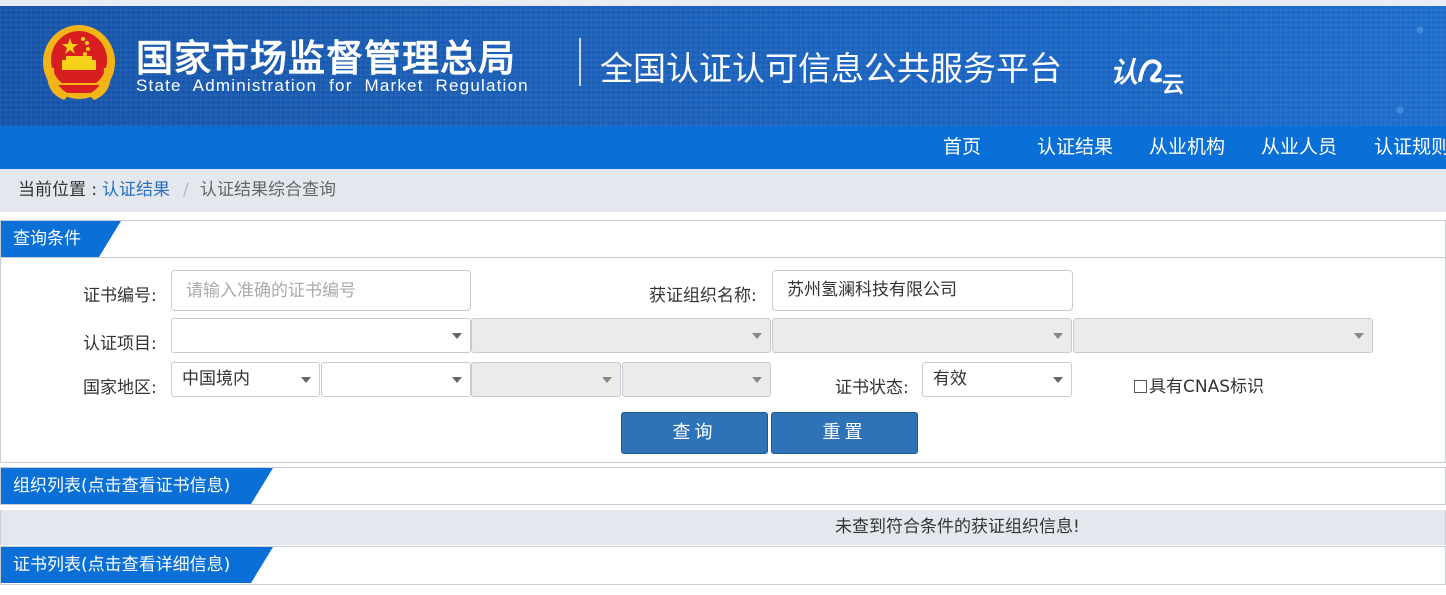 The image size is (1446, 595). I want to click on region-label: 国家地区:, so click(120, 388).